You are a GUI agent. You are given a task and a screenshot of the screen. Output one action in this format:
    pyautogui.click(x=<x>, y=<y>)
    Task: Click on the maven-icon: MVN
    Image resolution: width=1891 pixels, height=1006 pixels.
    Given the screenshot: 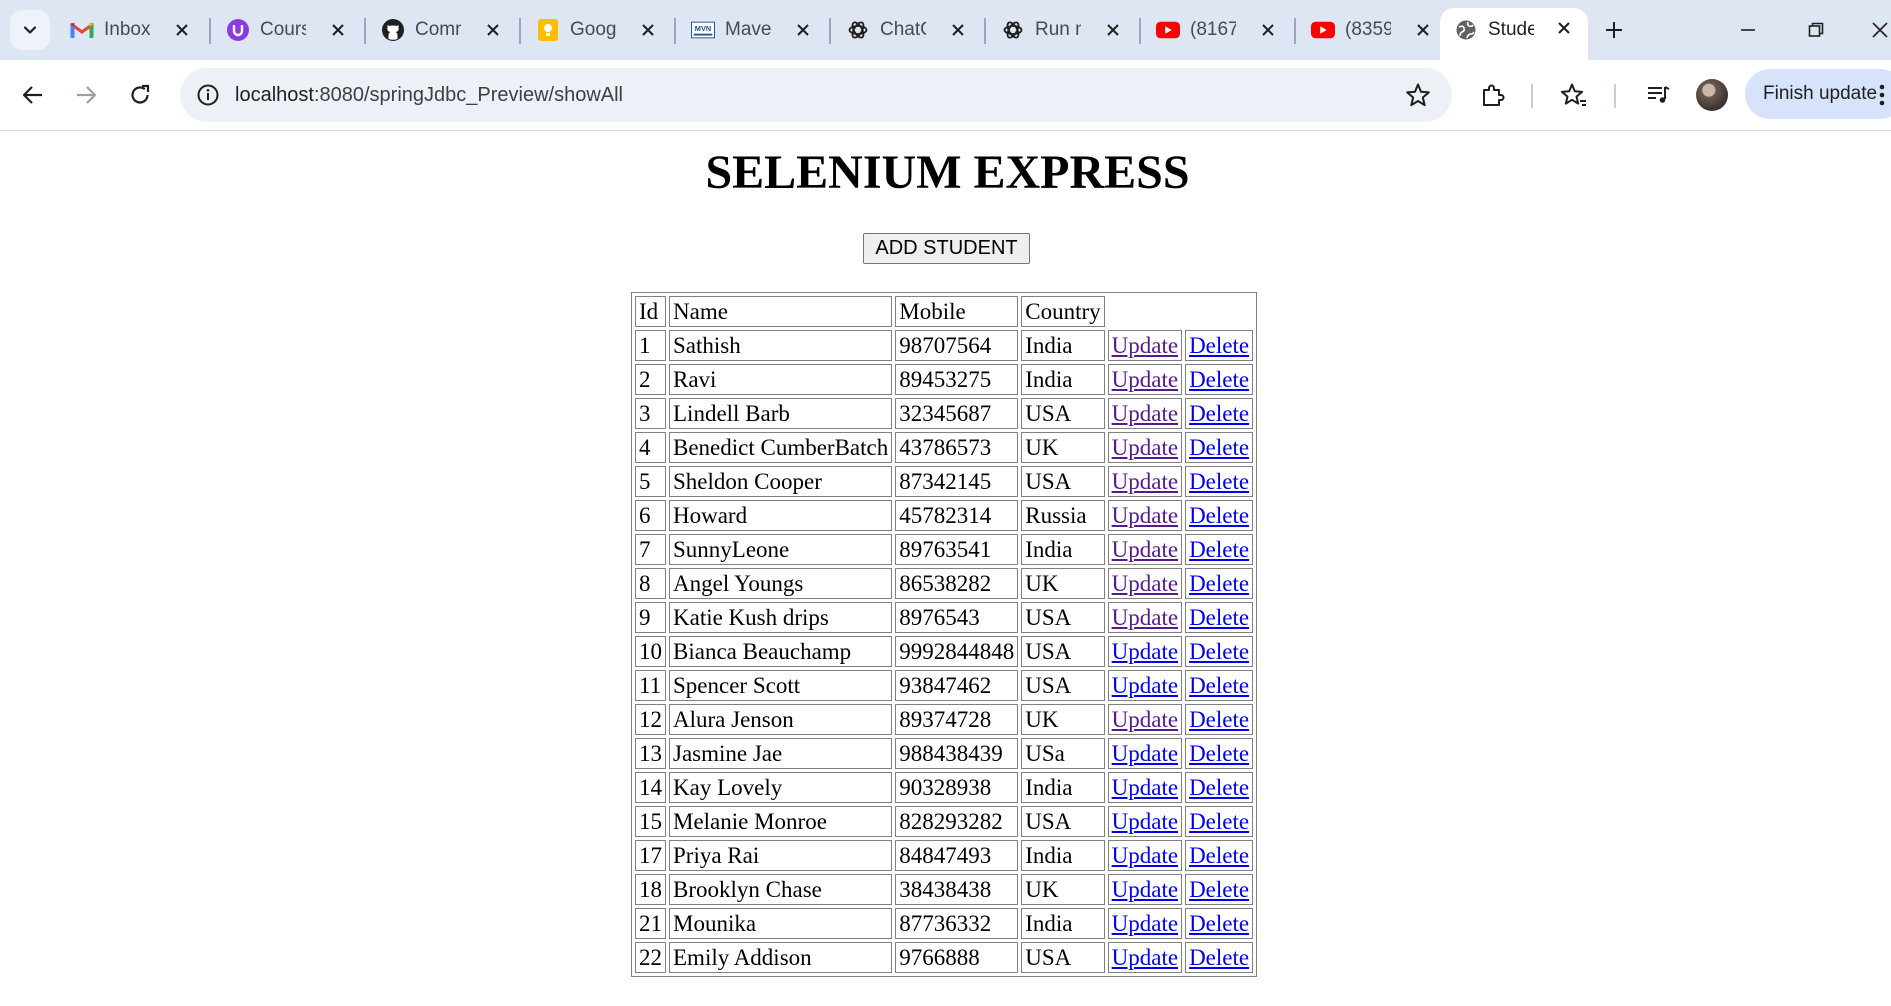 What is the action you would take?
    pyautogui.click(x=703, y=30)
    